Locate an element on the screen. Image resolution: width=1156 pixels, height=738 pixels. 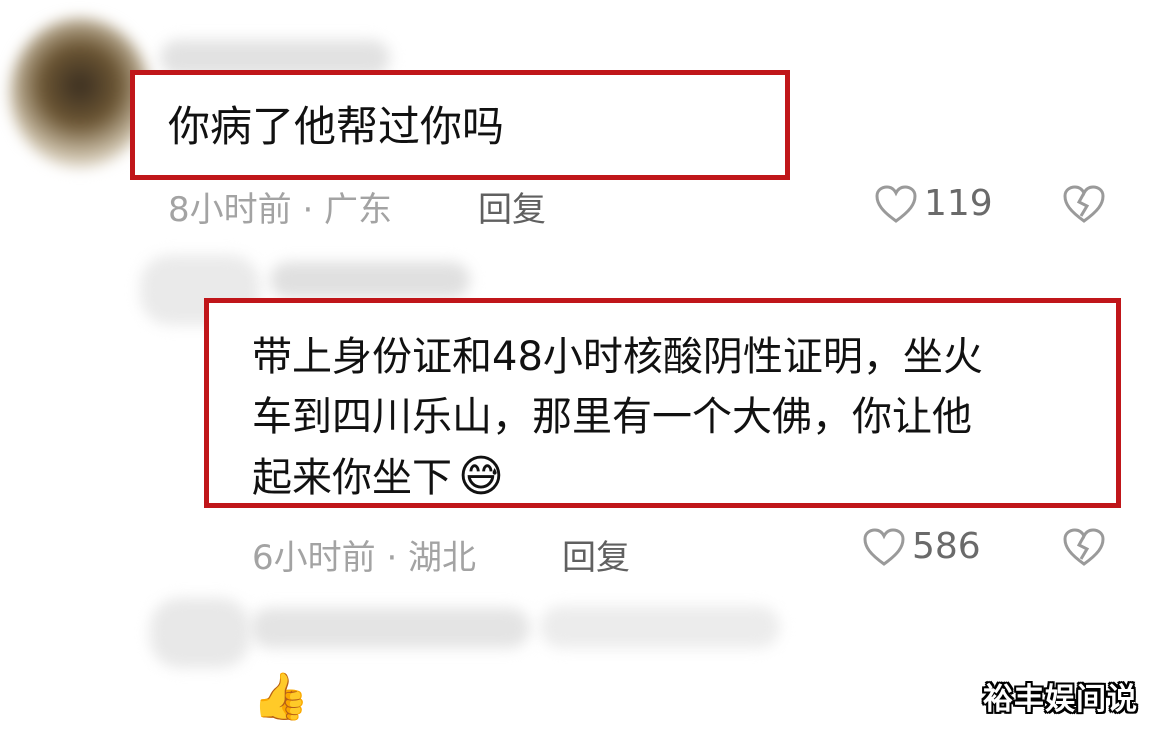
thumbs-up-emoji-icon: 👍 is located at coordinates (281, 696).